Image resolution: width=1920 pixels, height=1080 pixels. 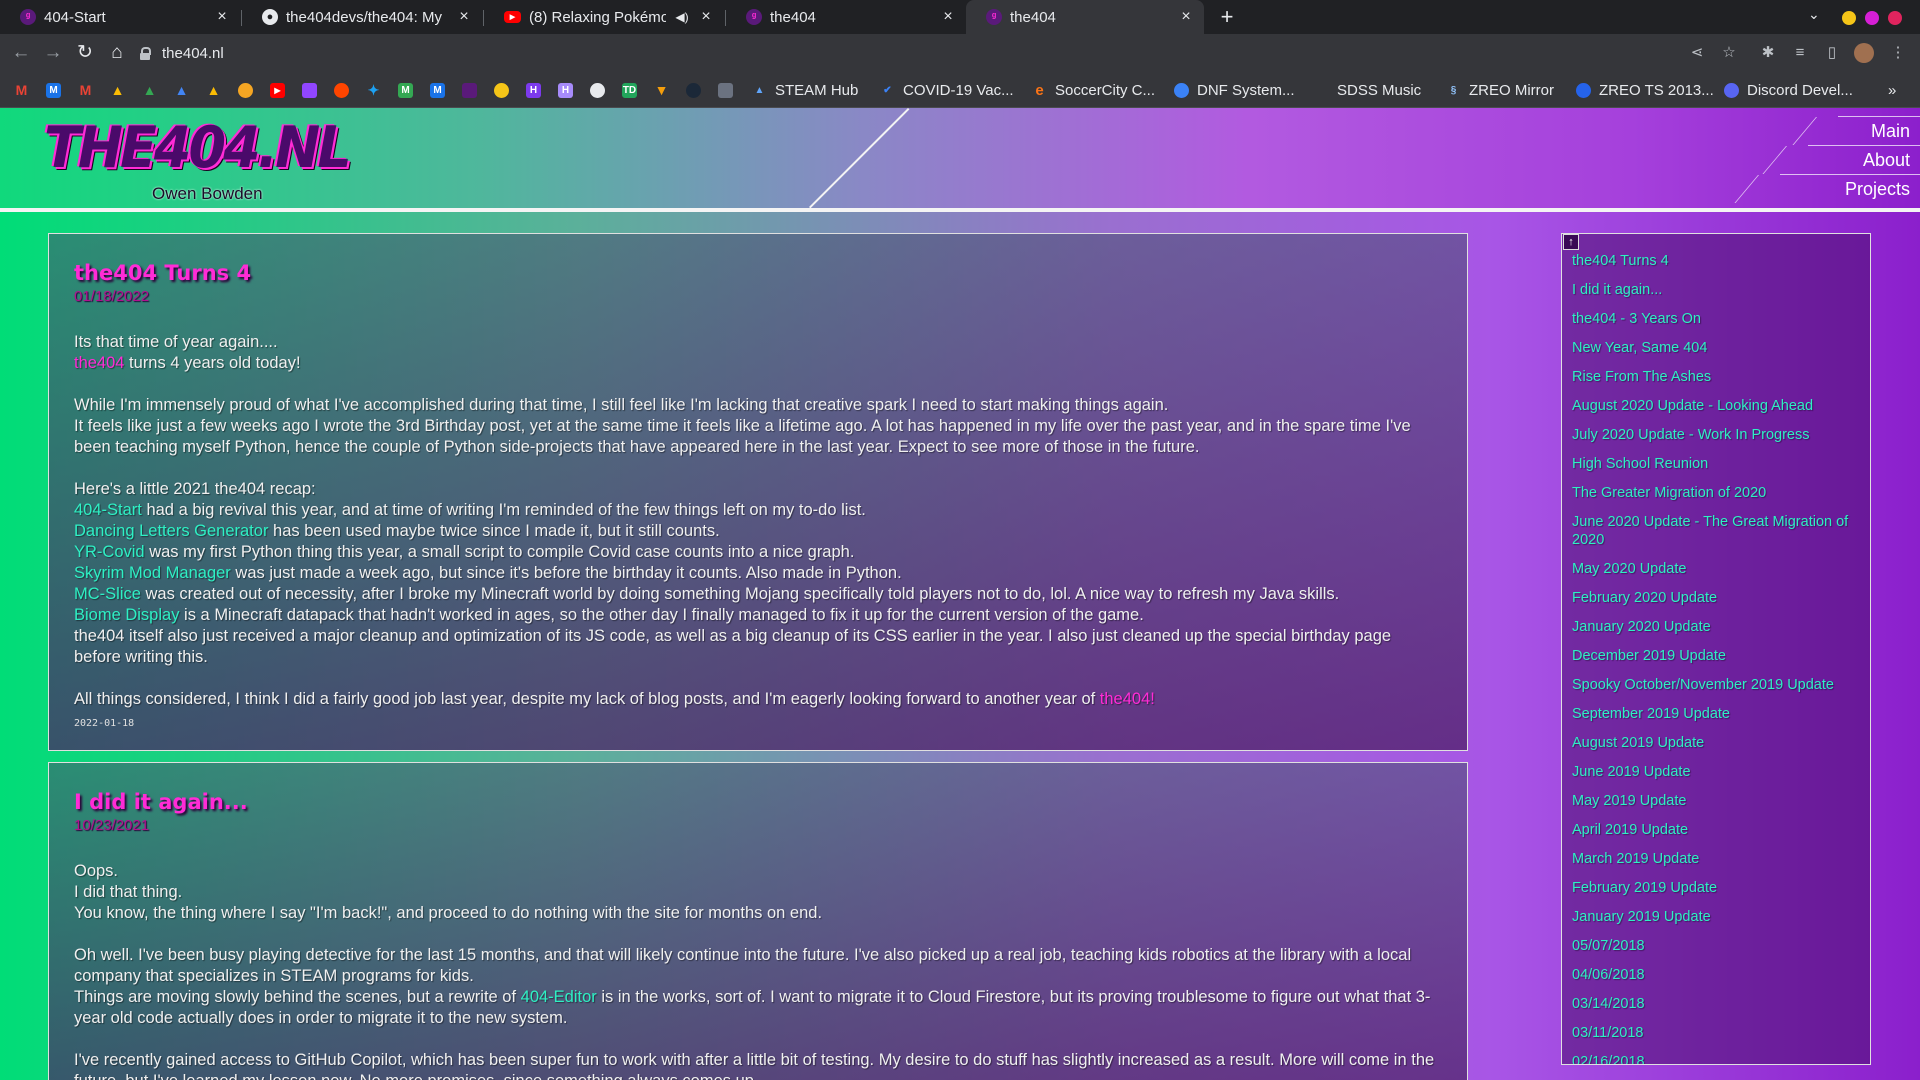 I want to click on steam-icon, so click(x=693, y=90).